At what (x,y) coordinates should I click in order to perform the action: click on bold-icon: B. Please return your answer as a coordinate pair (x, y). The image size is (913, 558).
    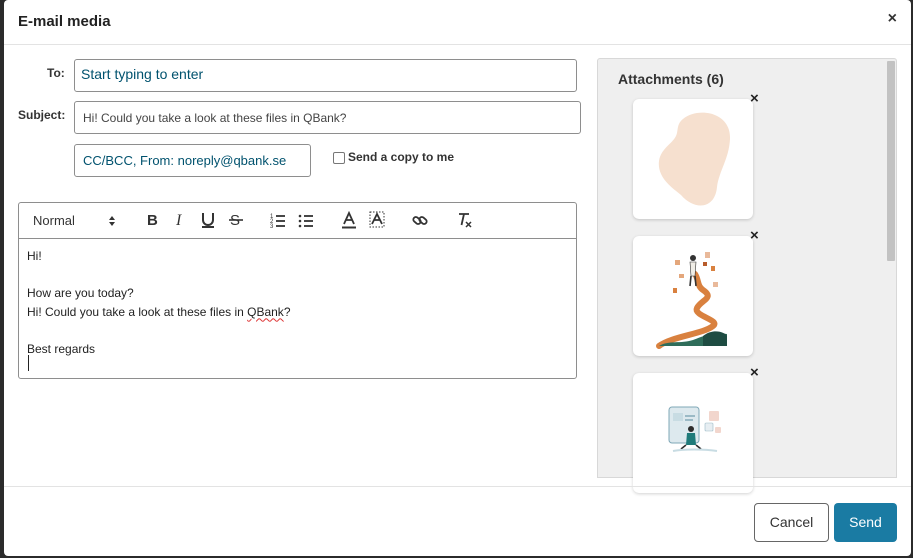
    Looking at the image, I should click on (152, 220).